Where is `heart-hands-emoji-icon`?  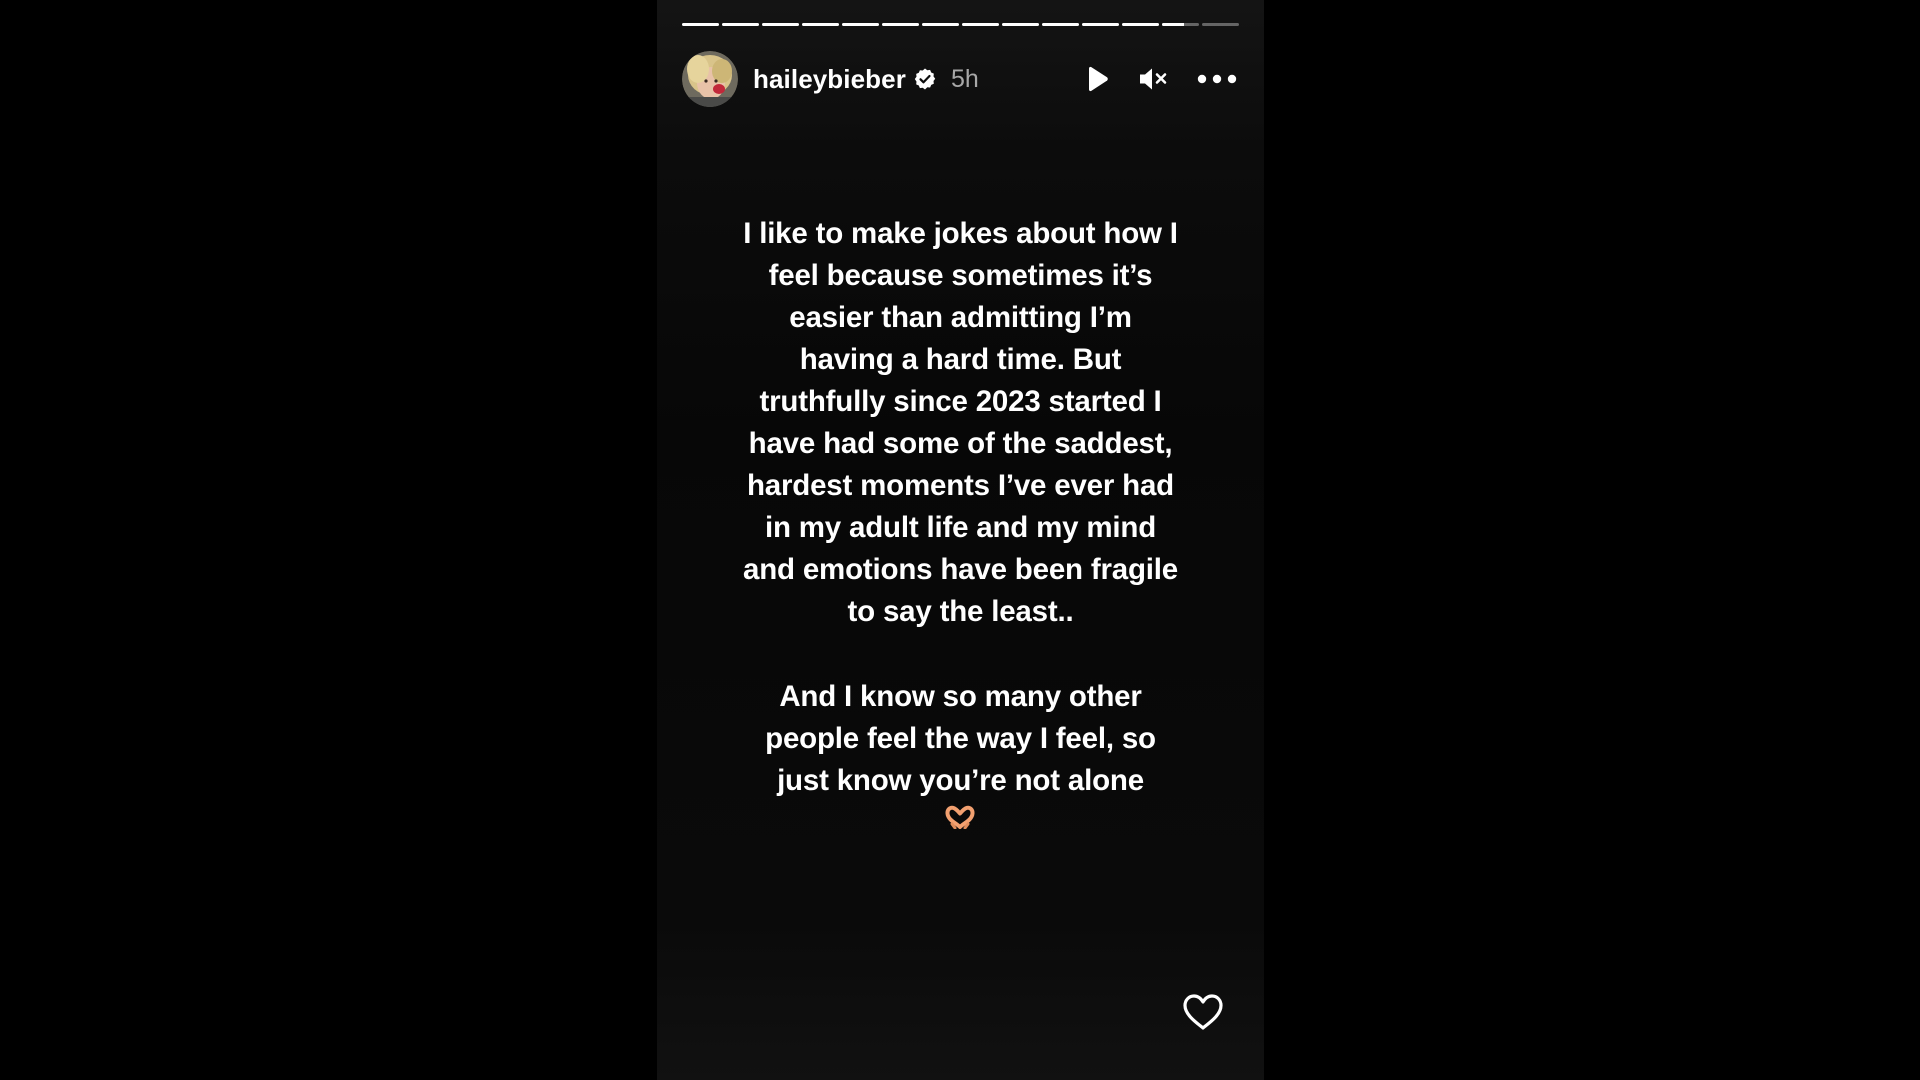 heart-hands-emoji-icon is located at coordinates (960, 817).